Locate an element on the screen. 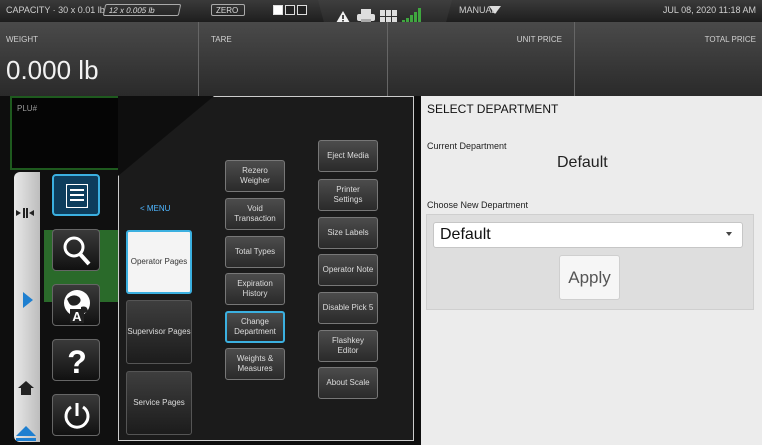 The image size is (762, 445). current-department-label: Current Department is located at coordinates (467, 146).